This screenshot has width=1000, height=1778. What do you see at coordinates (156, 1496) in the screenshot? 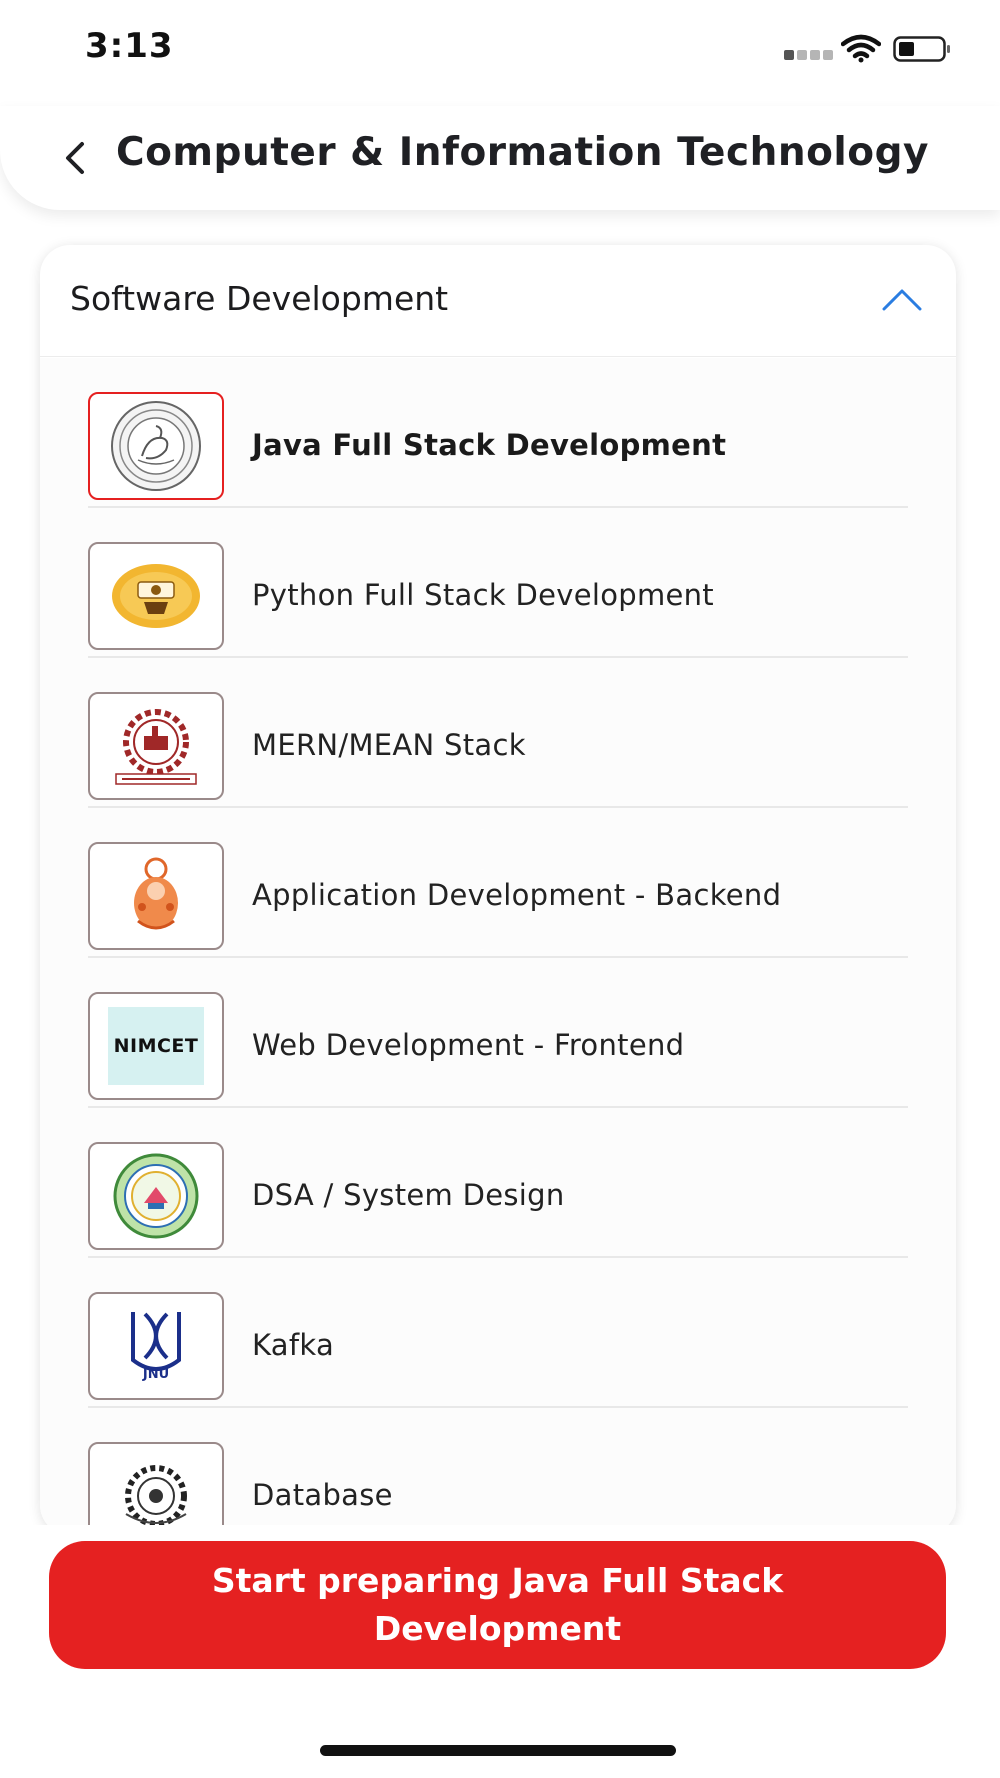
I see `gear-emblem-logo-icon` at bounding box center [156, 1496].